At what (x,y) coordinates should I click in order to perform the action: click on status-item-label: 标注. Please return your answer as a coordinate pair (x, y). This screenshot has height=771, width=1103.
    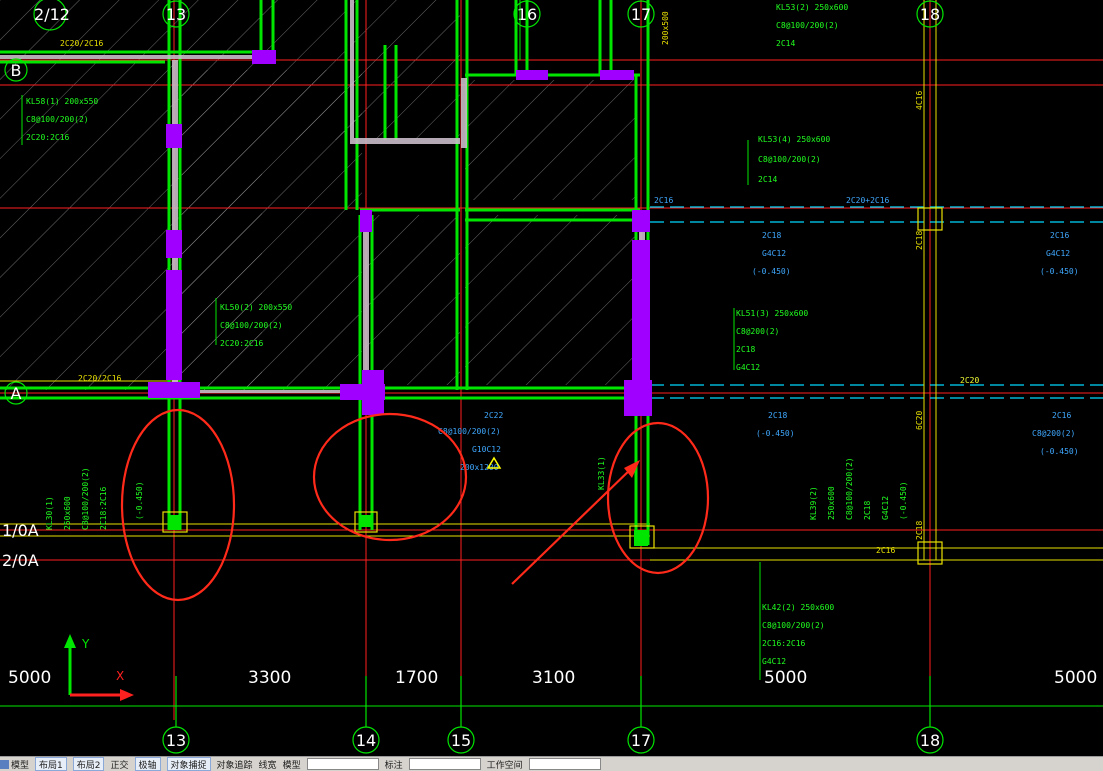
    Looking at the image, I should click on (393, 765).